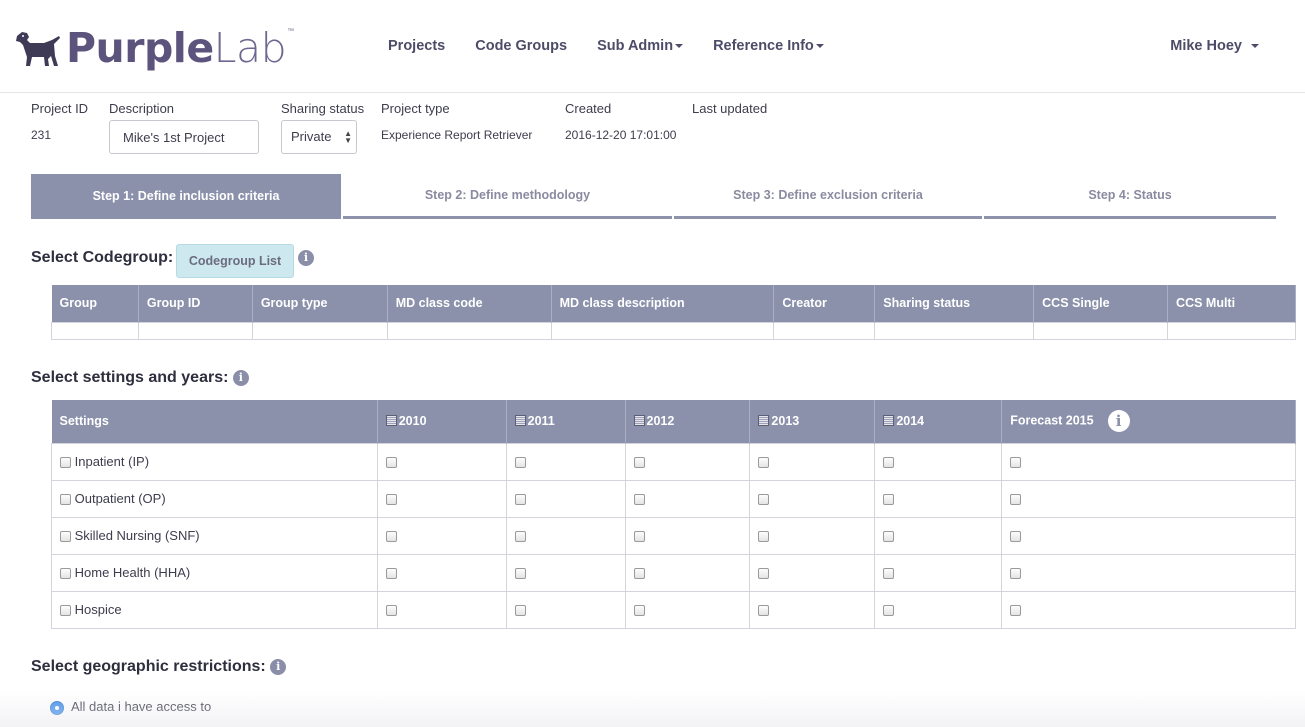 The image size is (1305, 727). Describe the element at coordinates (184, 137) in the screenshot. I see `description-input` at that location.